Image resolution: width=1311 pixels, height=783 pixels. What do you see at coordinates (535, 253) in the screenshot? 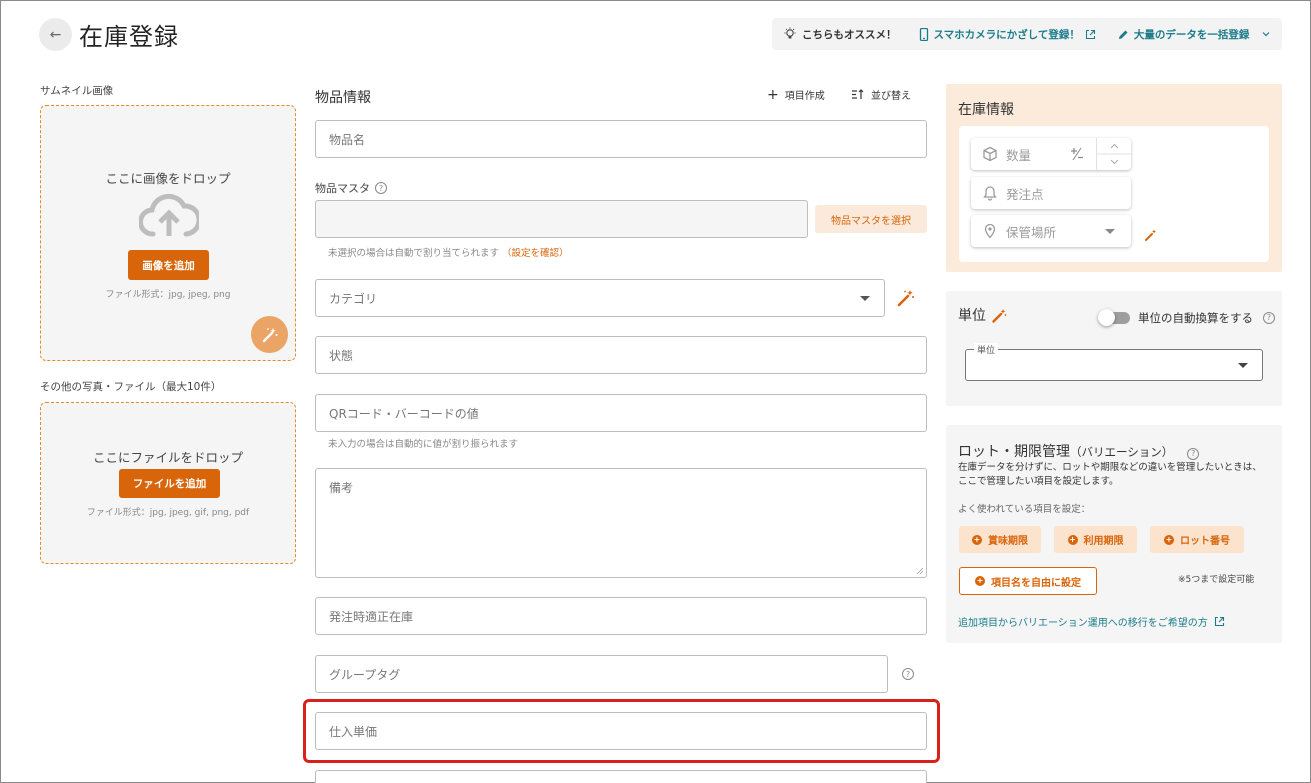
I see `check-settings-link: （設定を確認）` at bounding box center [535, 253].